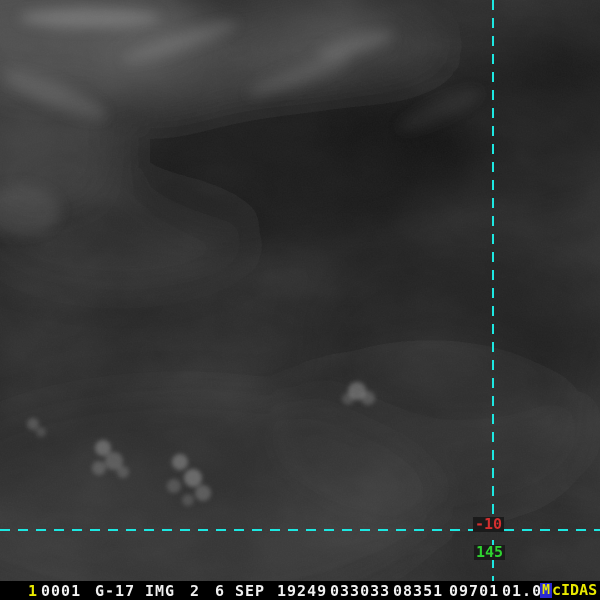 The height and width of the screenshot is (600, 600). What do you see at coordinates (546, 590) in the screenshot?
I see `mcidas-logo-m-block: M` at bounding box center [546, 590].